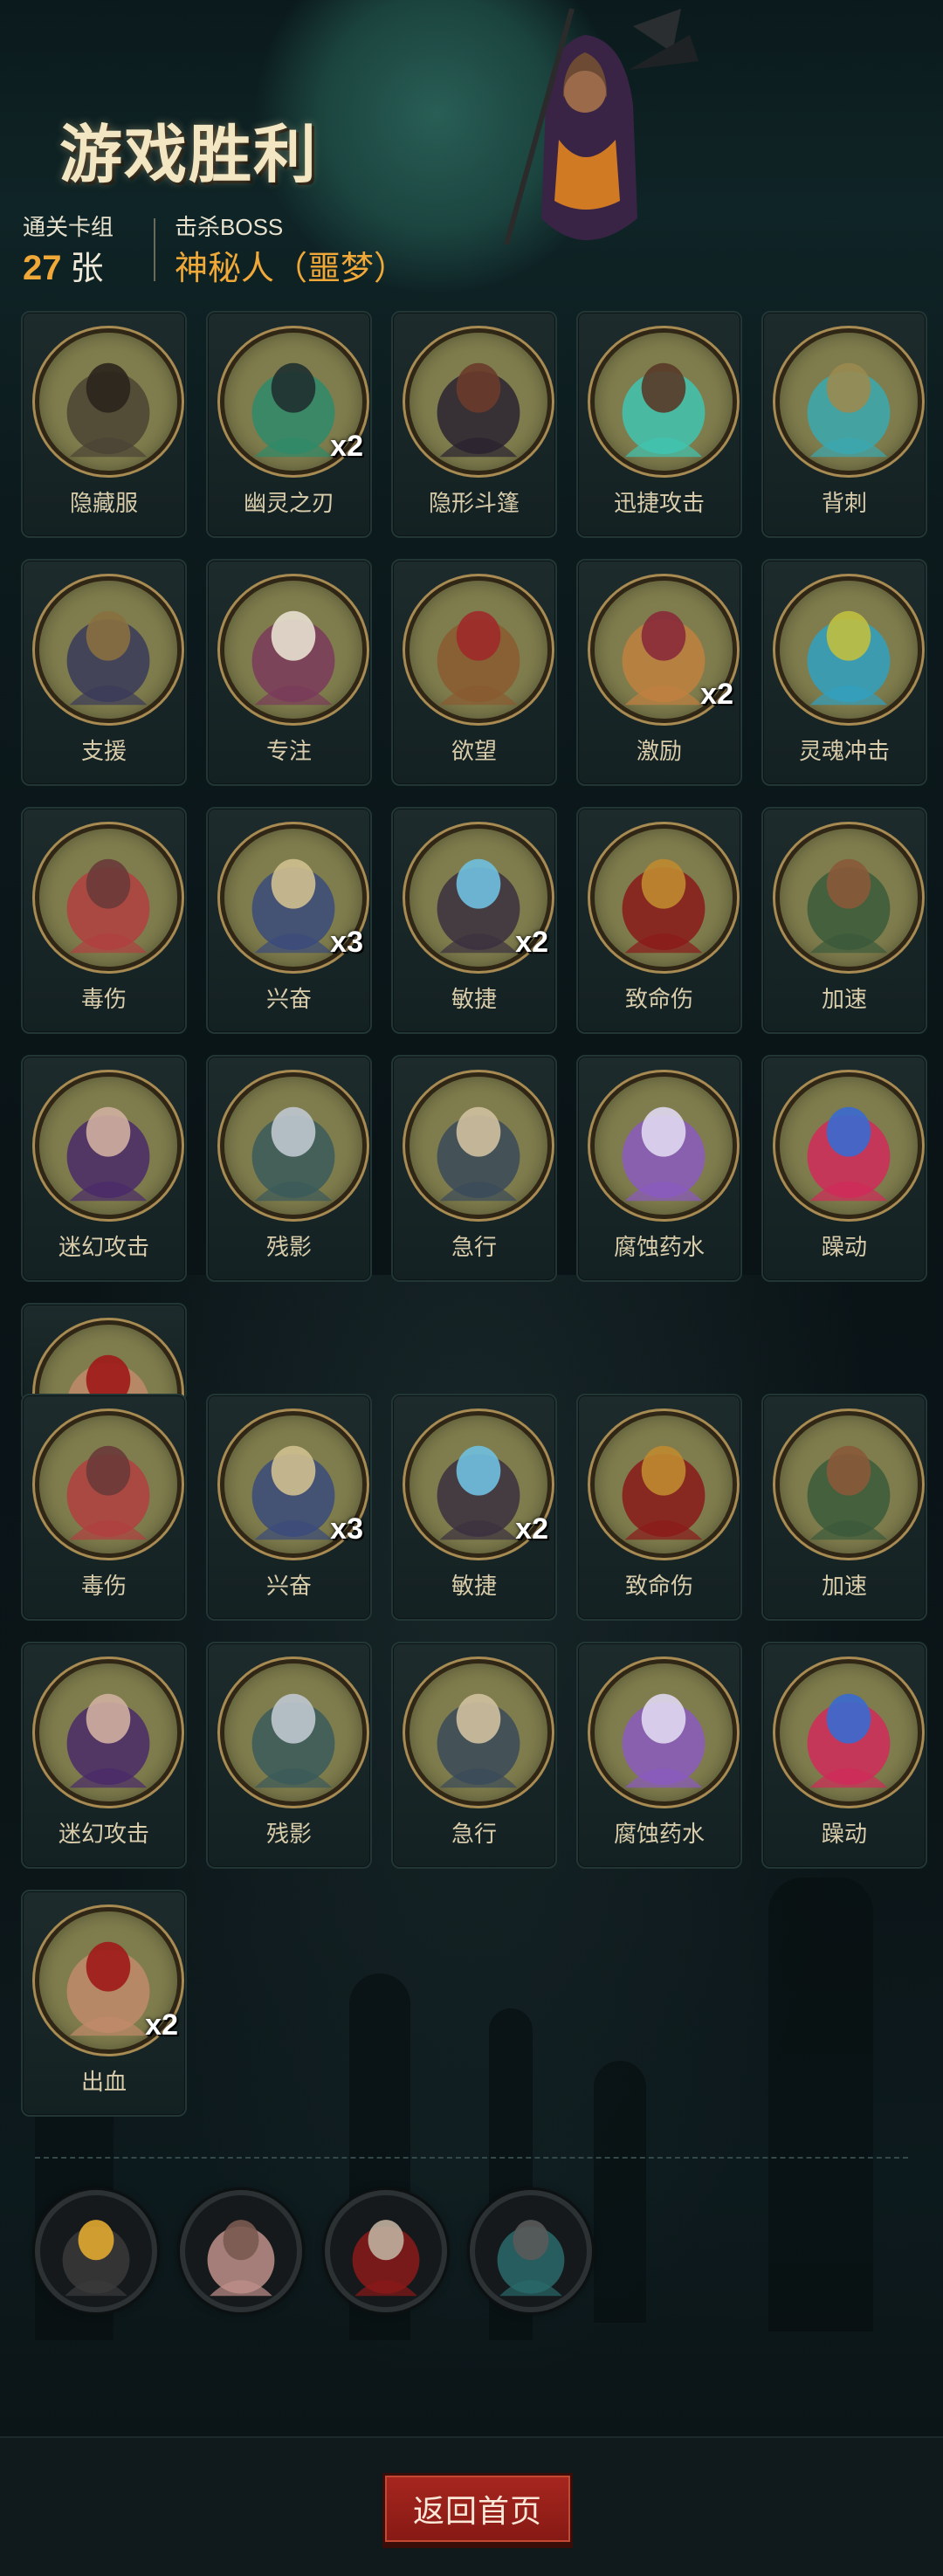 This screenshot has width=943, height=2576. I want to click on card-invisibility-cape: 隐形斗篷, so click(474, 424).